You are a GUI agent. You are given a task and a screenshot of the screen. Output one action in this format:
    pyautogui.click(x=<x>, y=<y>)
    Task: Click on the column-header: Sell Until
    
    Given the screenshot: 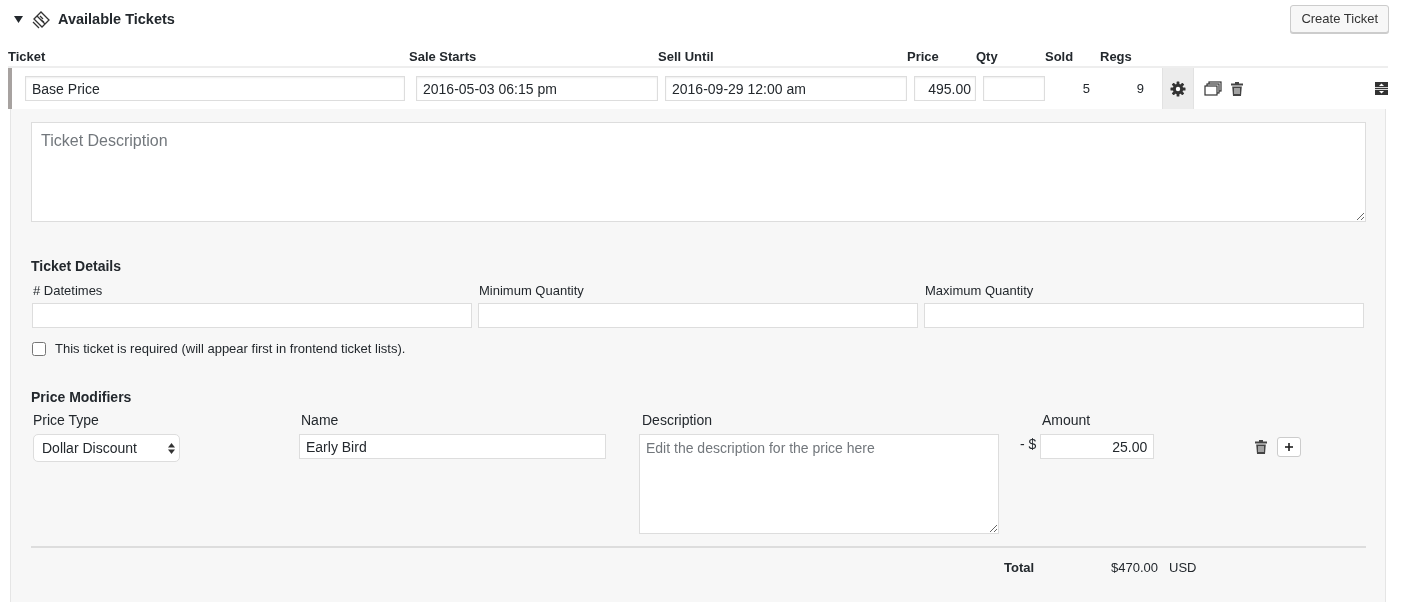 What is the action you would take?
    pyautogui.click(x=686, y=56)
    